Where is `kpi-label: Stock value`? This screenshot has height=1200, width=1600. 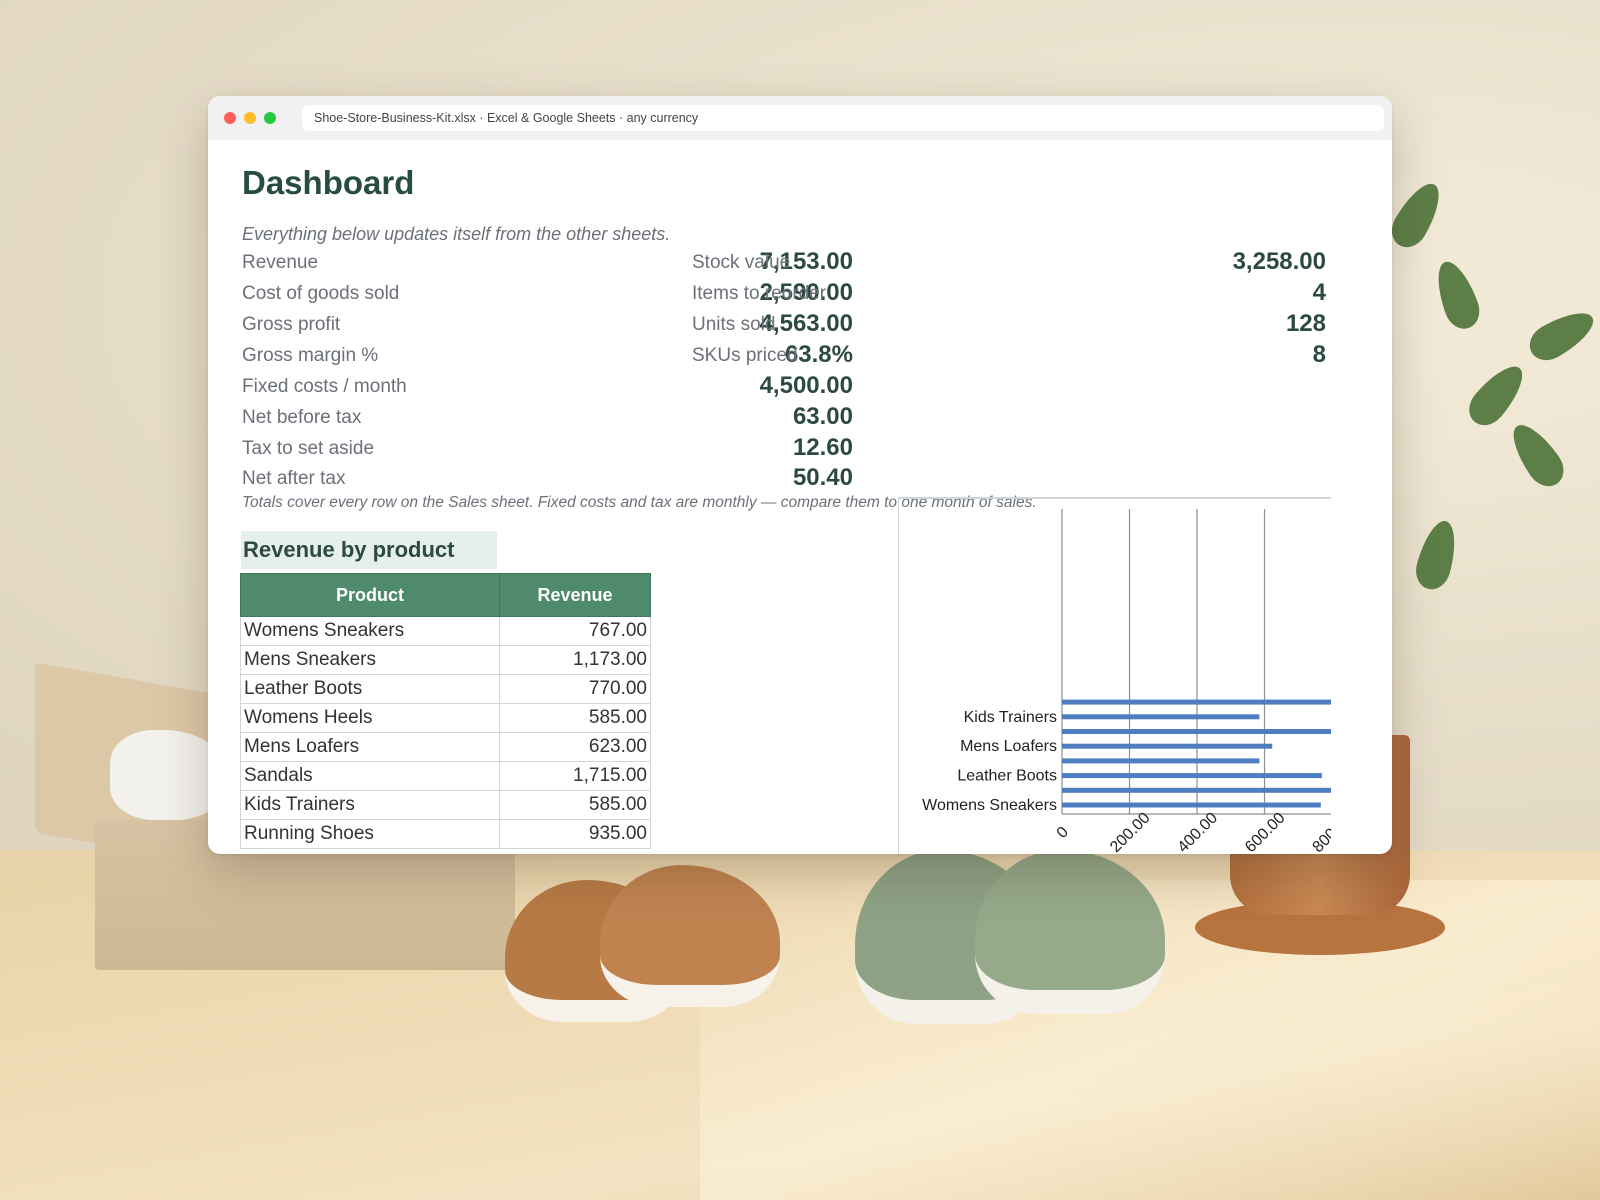 kpi-label: Stock value is located at coordinates (741, 262).